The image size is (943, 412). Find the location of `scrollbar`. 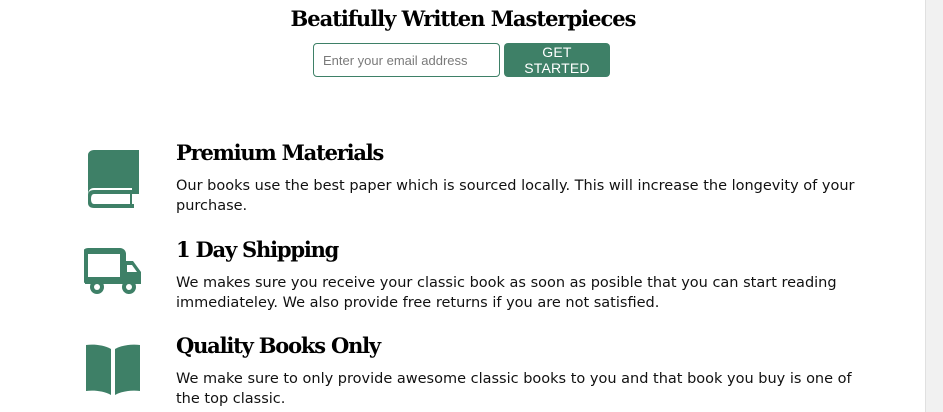

scrollbar is located at coordinates (934, 206).